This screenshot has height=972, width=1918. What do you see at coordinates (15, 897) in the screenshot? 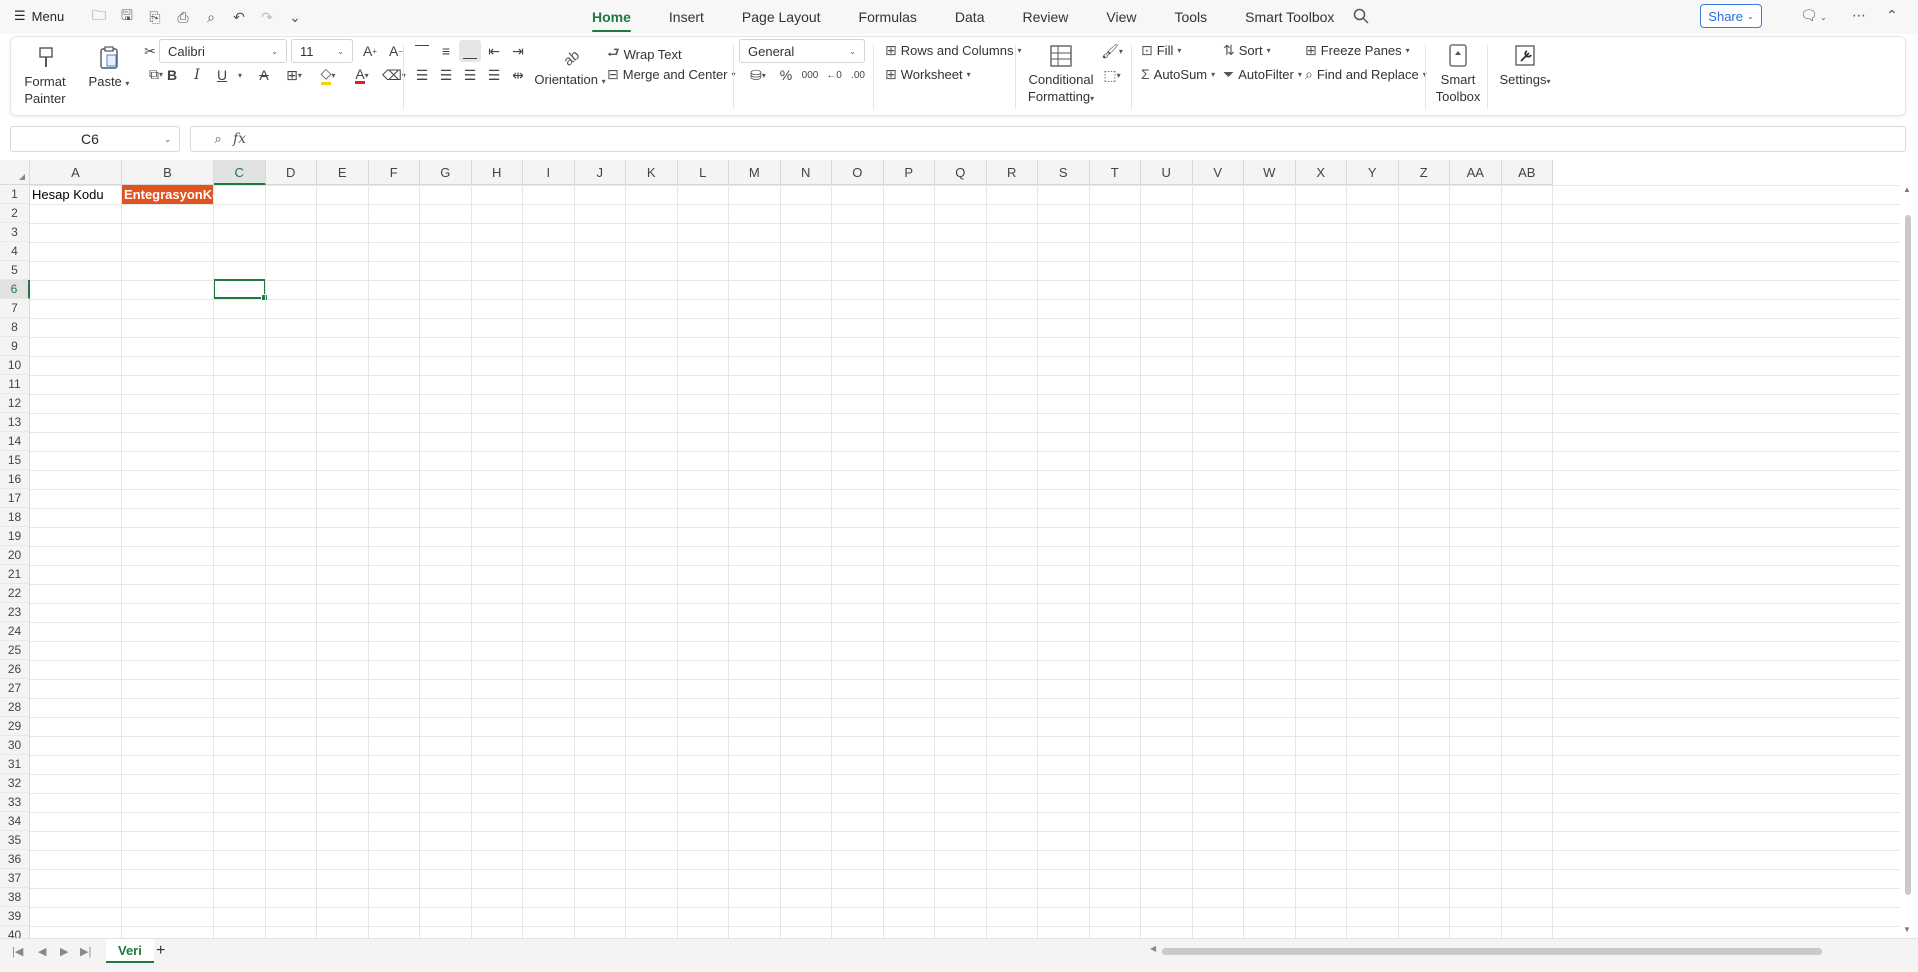
I see `row-header-38: 38` at bounding box center [15, 897].